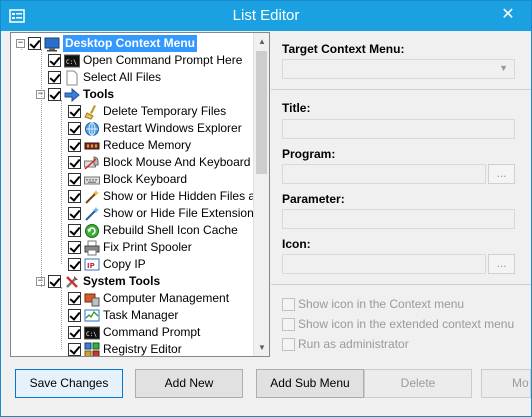 The height and width of the screenshot is (417, 532). What do you see at coordinates (508, 16) in the screenshot?
I see `close-button: ✕` at bounding box center [508, 16].